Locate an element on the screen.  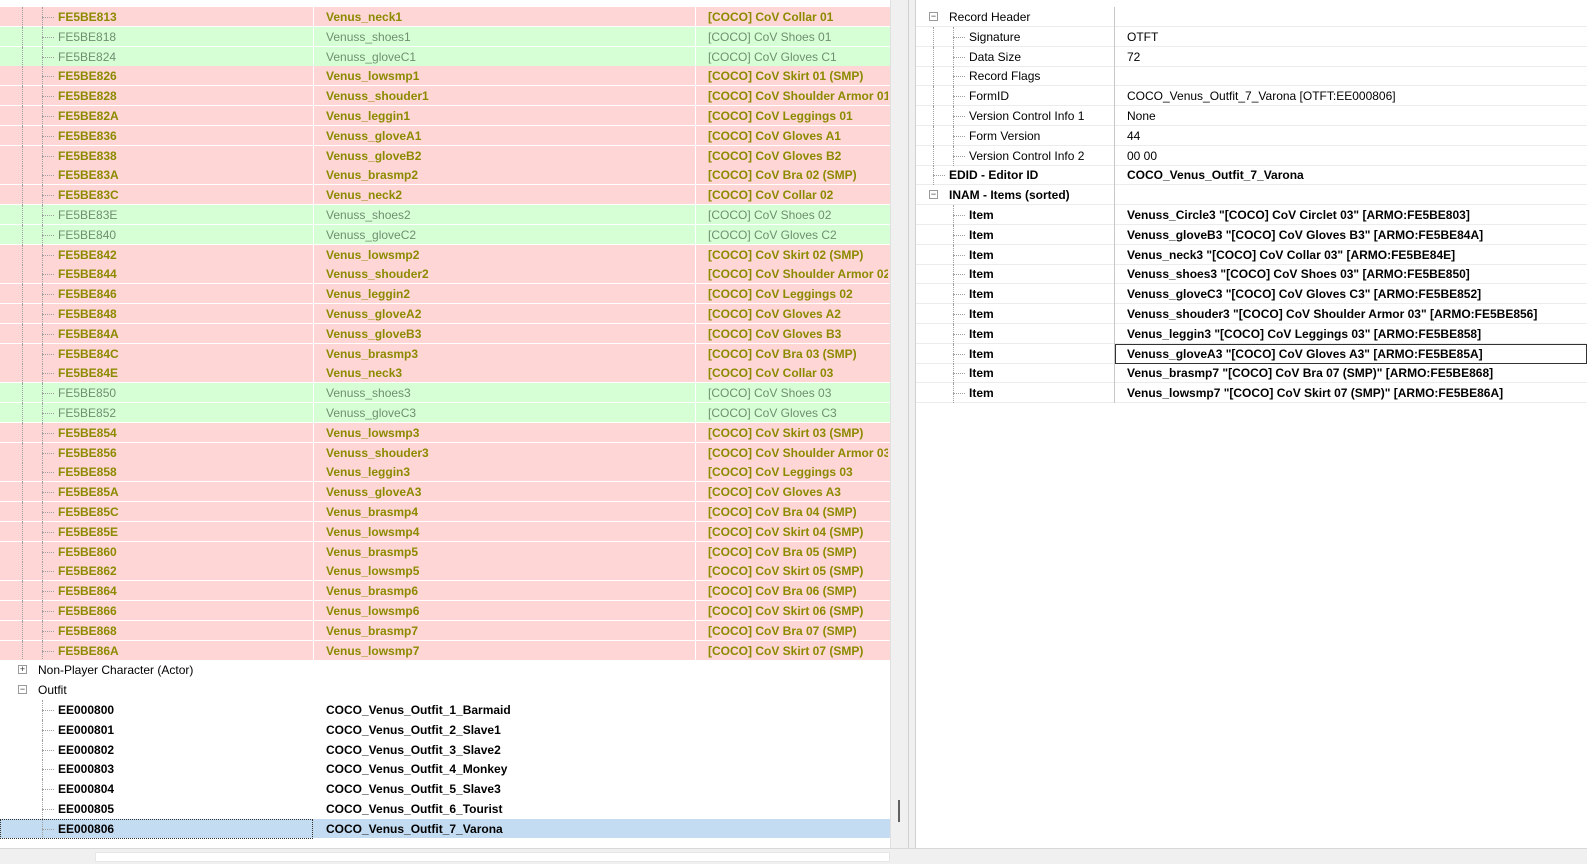
record-header-row: − Record Header is located at coordinates (1251, 17).